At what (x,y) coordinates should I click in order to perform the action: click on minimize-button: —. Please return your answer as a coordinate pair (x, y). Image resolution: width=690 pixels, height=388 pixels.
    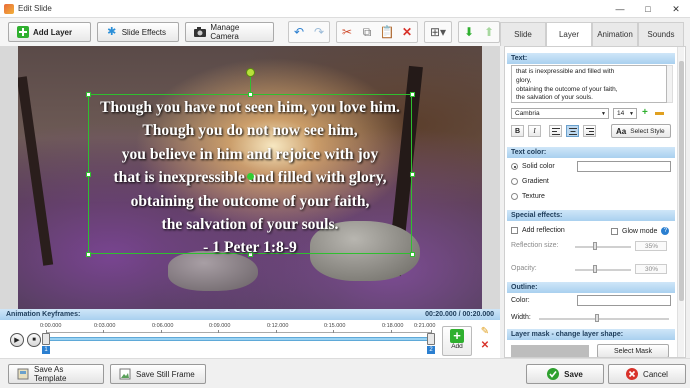
    Looking at the image, I should click on (620, 9).